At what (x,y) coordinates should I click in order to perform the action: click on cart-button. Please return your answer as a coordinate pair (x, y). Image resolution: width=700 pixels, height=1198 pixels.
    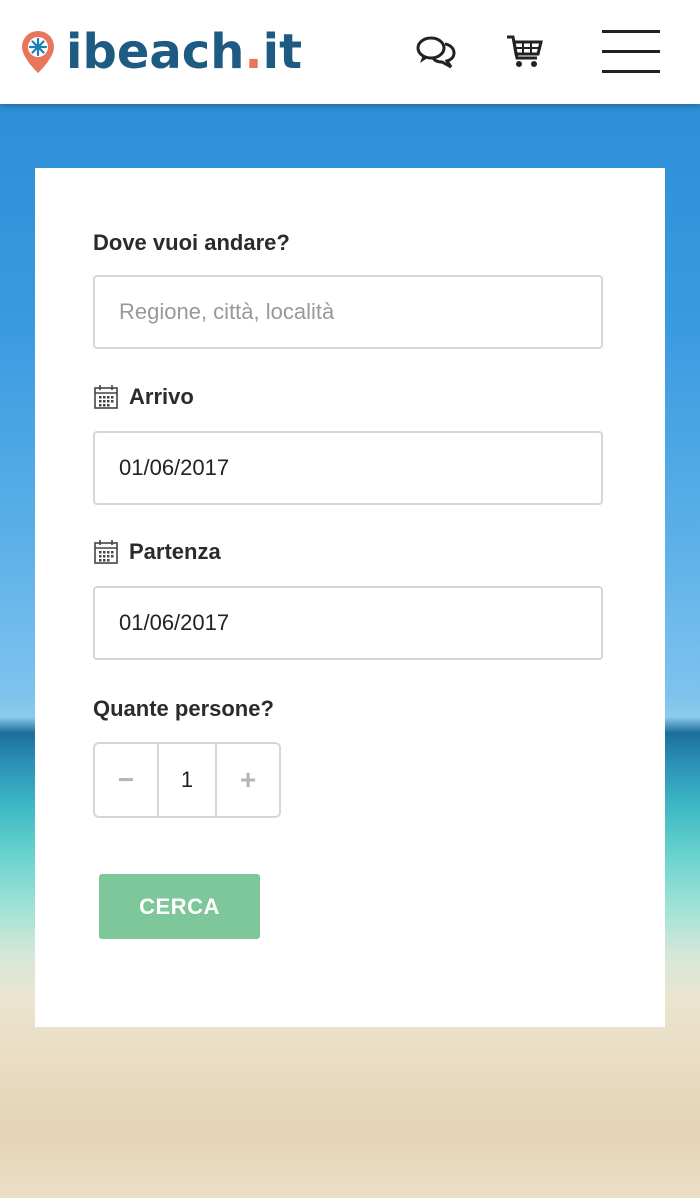
    Looking at the image, I should click on (524, 52).